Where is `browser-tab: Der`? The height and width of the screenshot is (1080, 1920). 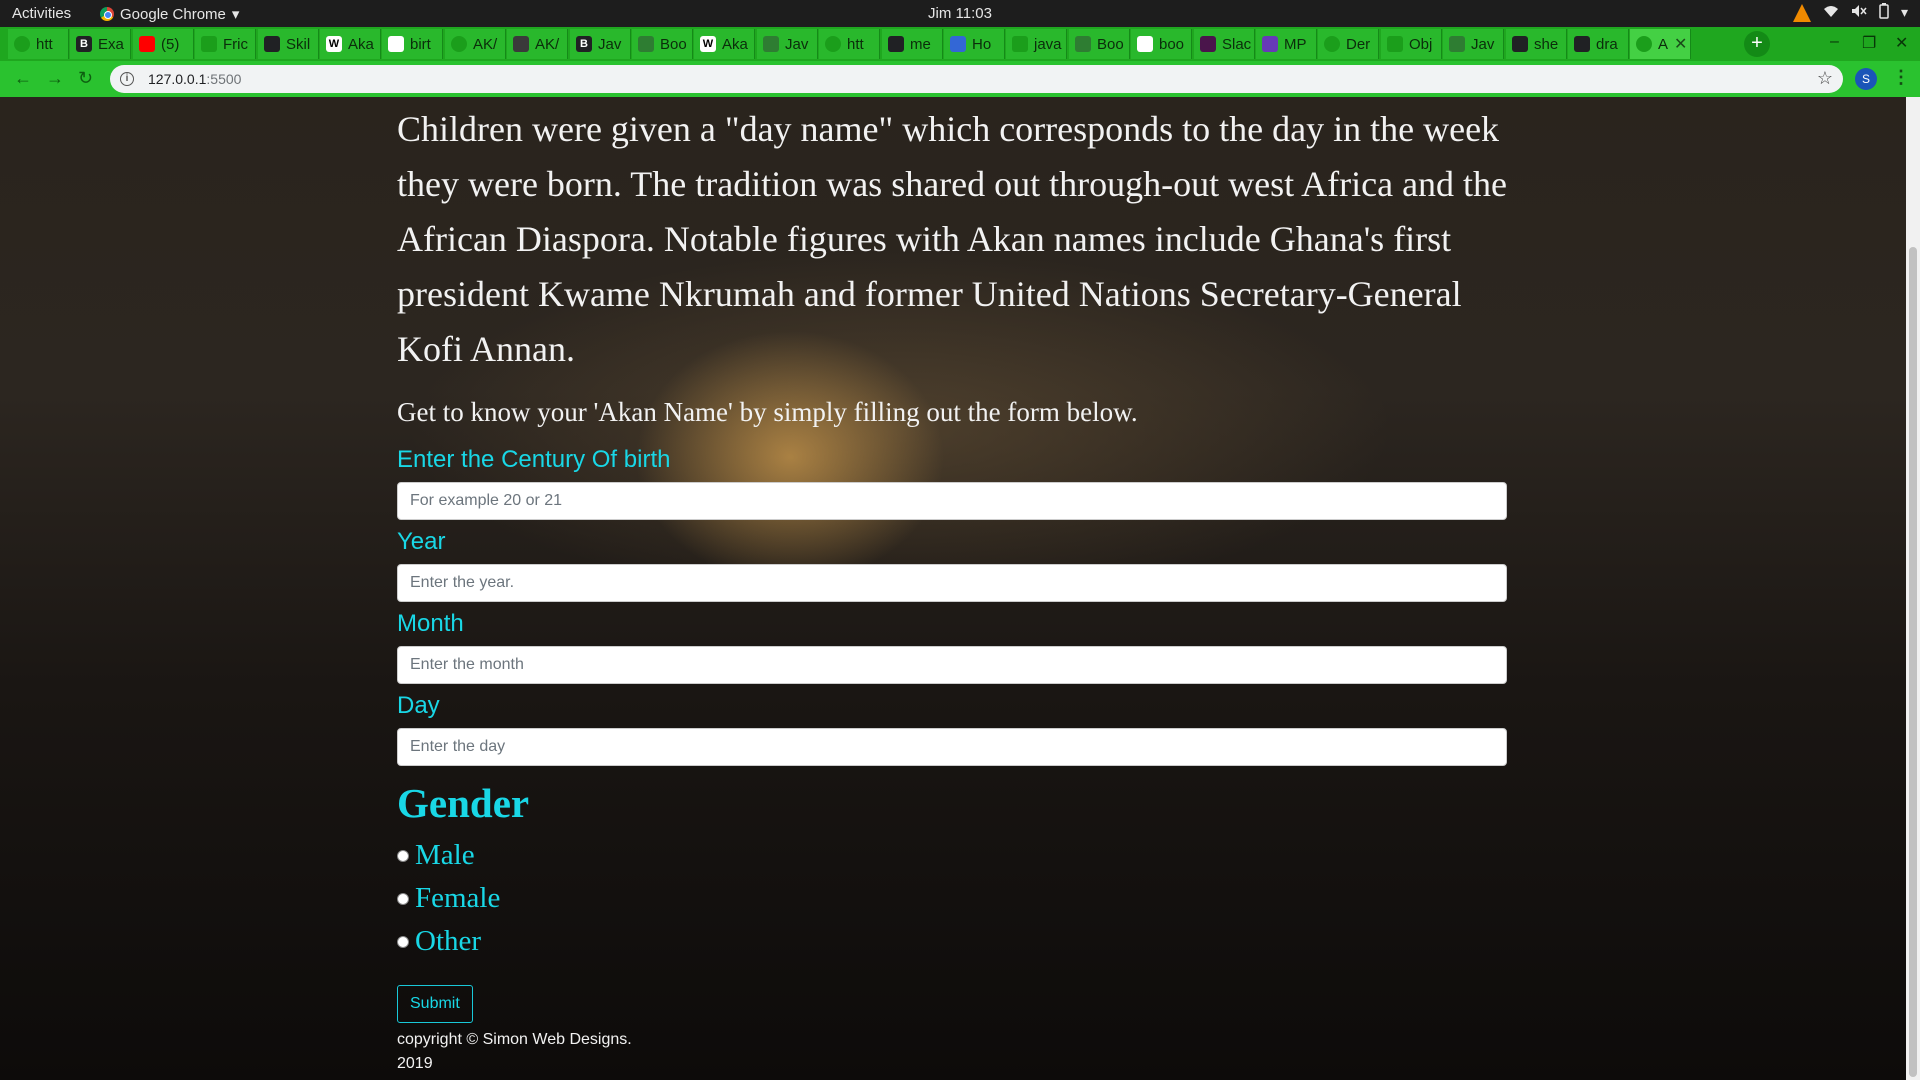
browser-tab: Der is located at coordinates (1348, 44).